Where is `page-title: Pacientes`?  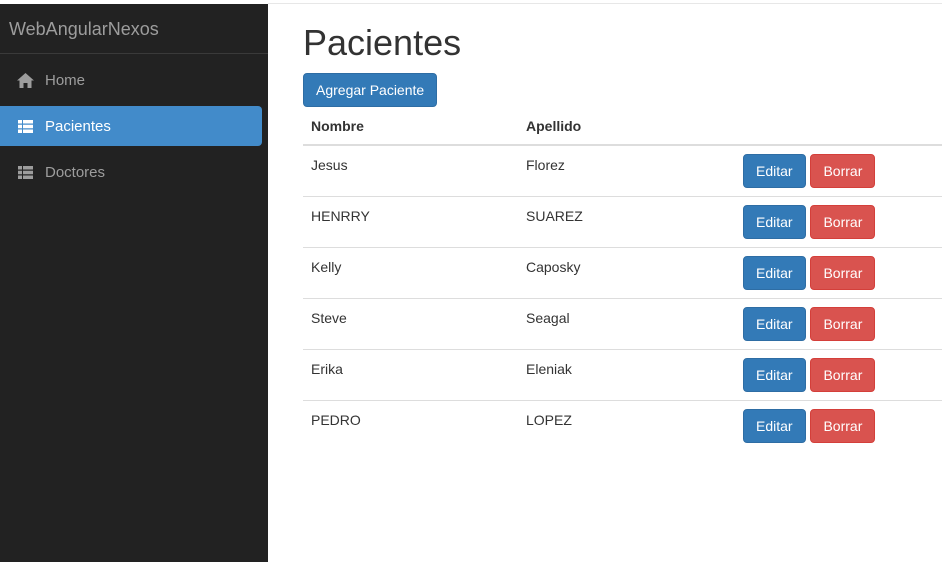 page-title: Pacientes is located at coordinates (382, 42).